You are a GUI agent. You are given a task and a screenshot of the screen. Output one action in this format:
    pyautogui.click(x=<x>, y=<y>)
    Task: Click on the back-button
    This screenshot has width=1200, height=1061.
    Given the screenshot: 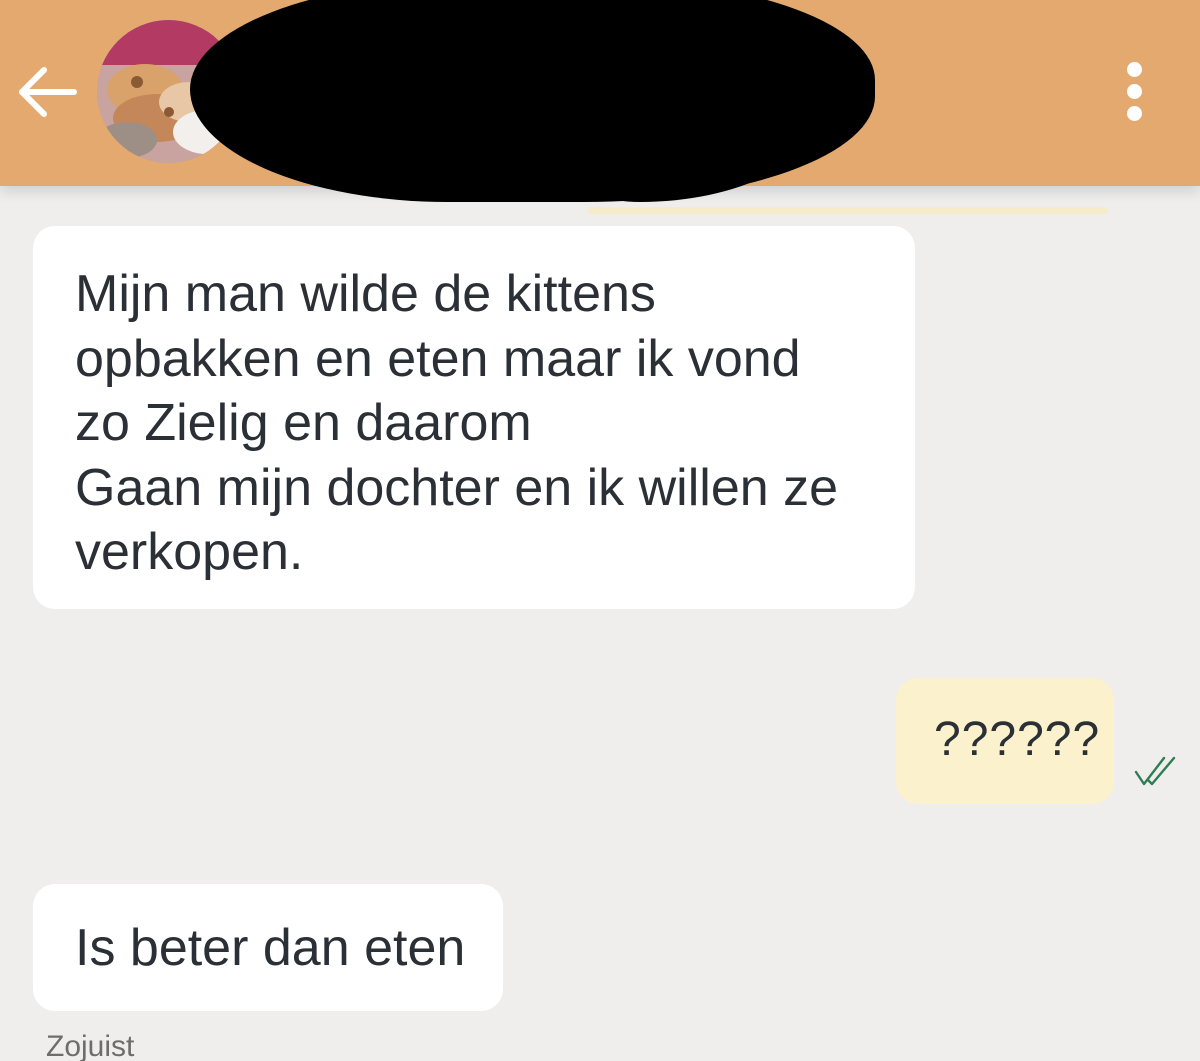 What is the action you would take?
    pyautogui.click(x=48, y=92)
    